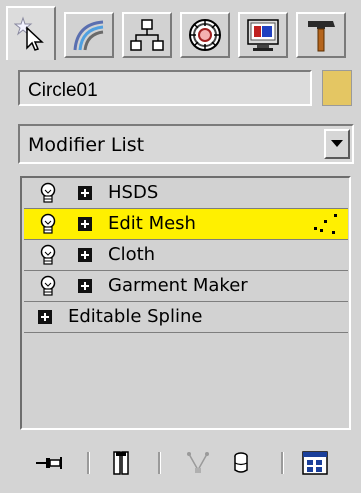 The height and width of the screenshot is (493, 361). Describe the element at coordinates (165, 88) in the screenshot. I see `object-name-field` at that location.